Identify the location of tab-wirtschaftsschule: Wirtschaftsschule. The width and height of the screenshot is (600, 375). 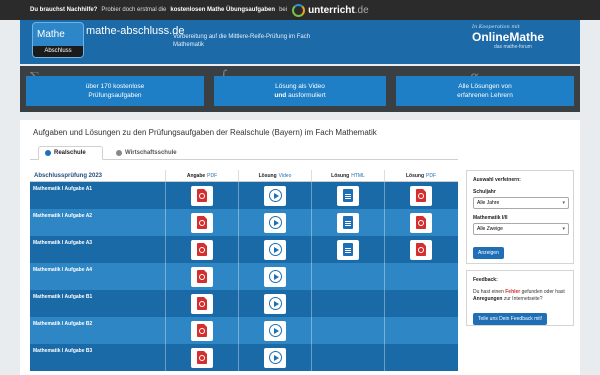
(150, 153).